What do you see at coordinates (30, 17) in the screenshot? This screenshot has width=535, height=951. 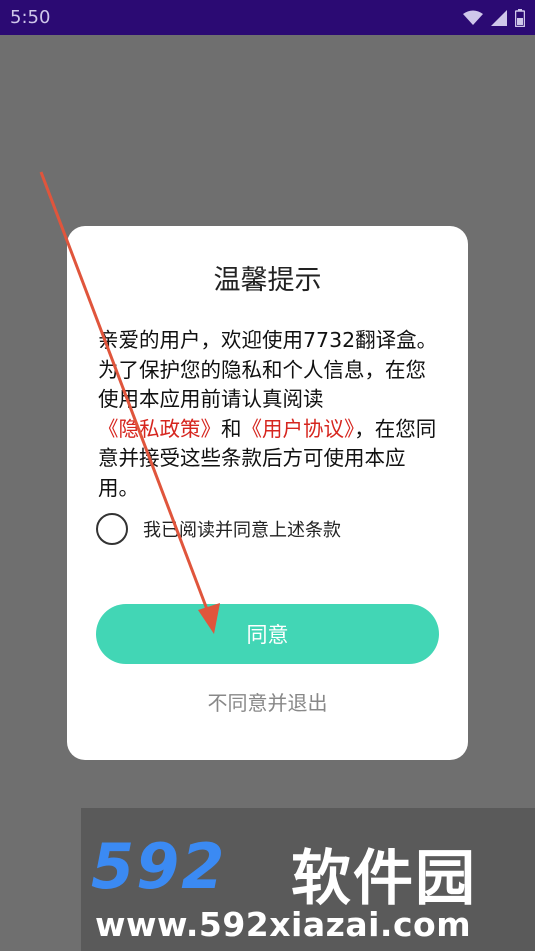 I see `status-time: 5:50` at bounding box center [30, 17].